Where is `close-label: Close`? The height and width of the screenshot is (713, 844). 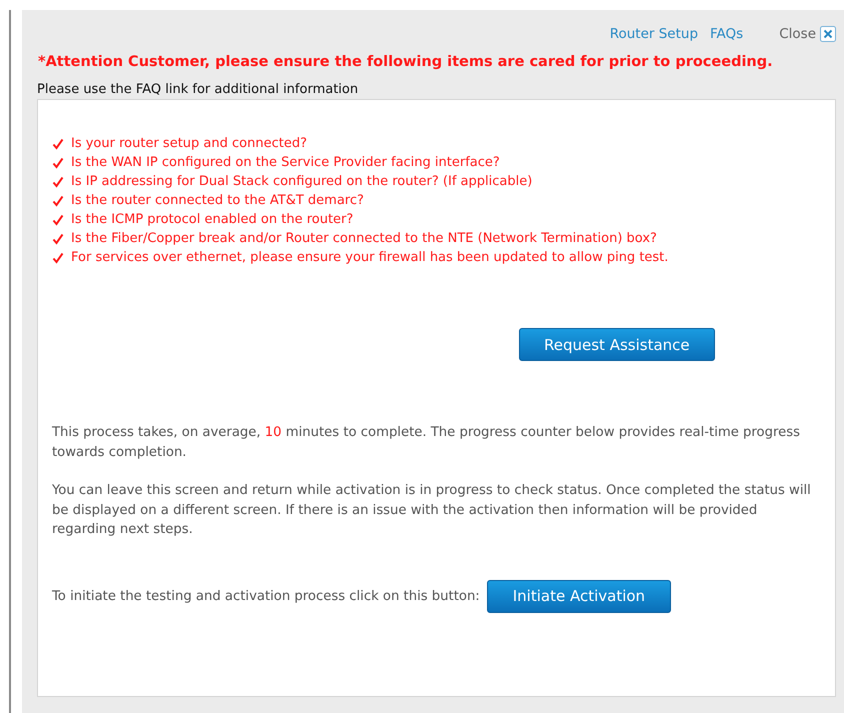
close-label: Close is located at coordinates (797, 34).